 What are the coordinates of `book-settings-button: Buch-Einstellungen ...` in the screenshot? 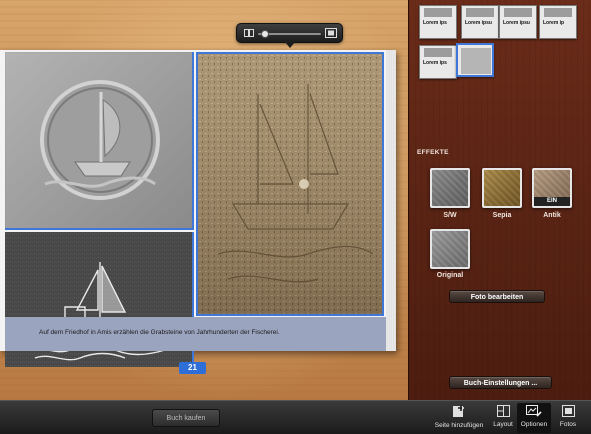 It's located at (500, 382).